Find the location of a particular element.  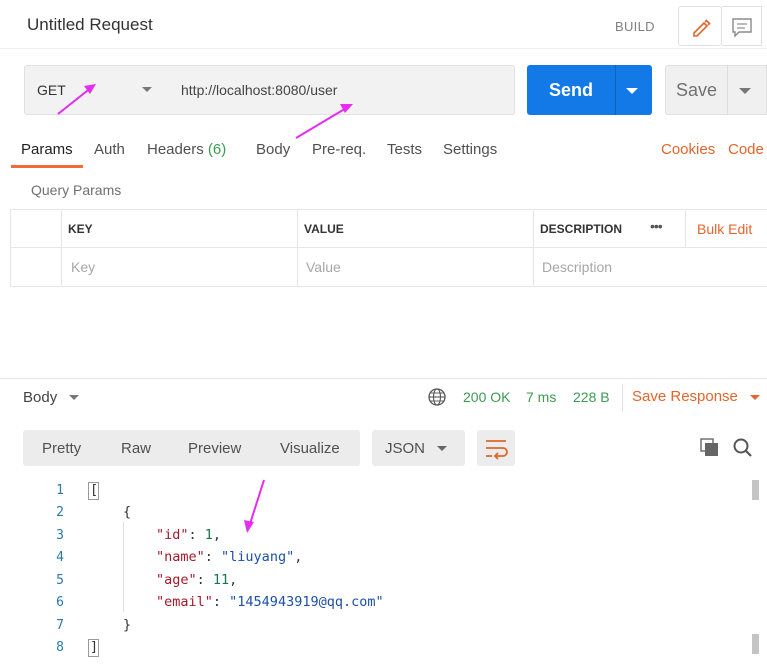

active-tab-indicator is located at coordinates (47, 166).